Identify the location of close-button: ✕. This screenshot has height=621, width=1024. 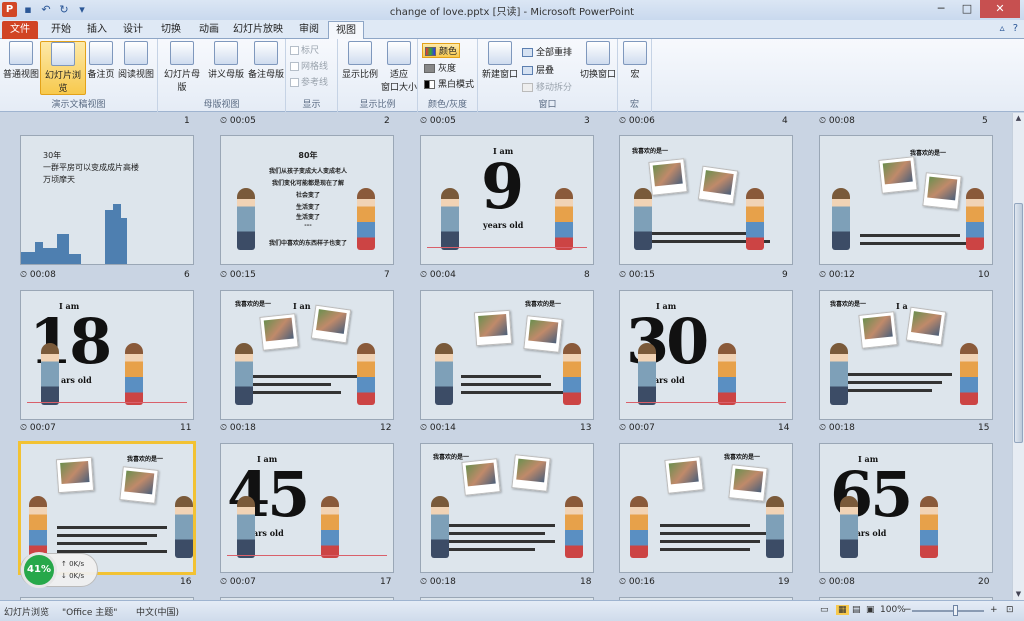
(1000, 9).